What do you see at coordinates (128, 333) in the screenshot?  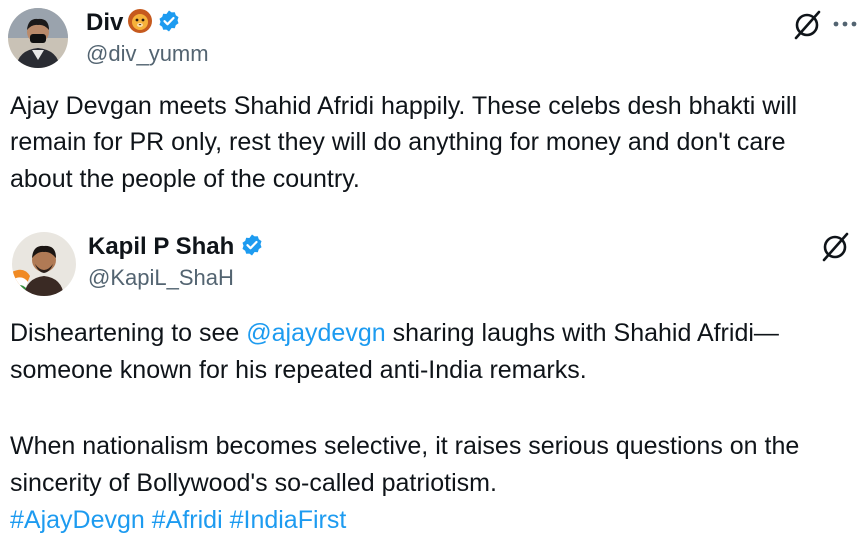 I see `quoted-text-segment: Disheartening to see` at bounding box center [128, 333].